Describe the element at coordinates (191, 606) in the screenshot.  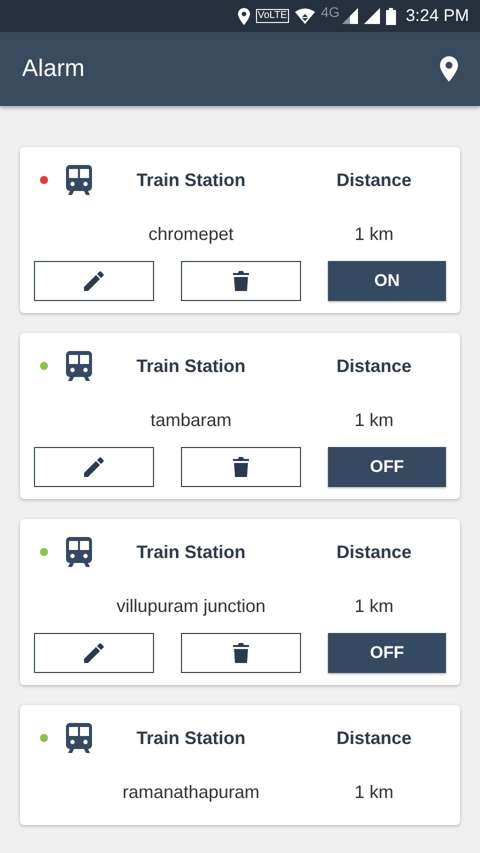
I see `station-name: villupuram junction` at that location.